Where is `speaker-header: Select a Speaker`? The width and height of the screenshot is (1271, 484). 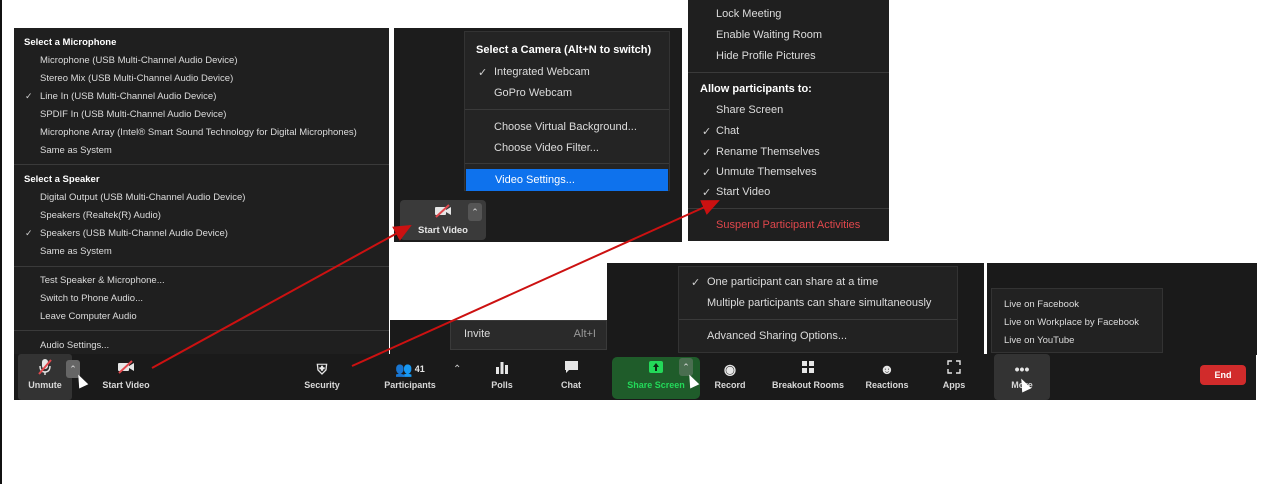 speaker-header: Select a Speaker is located at coordinates (62, 179).